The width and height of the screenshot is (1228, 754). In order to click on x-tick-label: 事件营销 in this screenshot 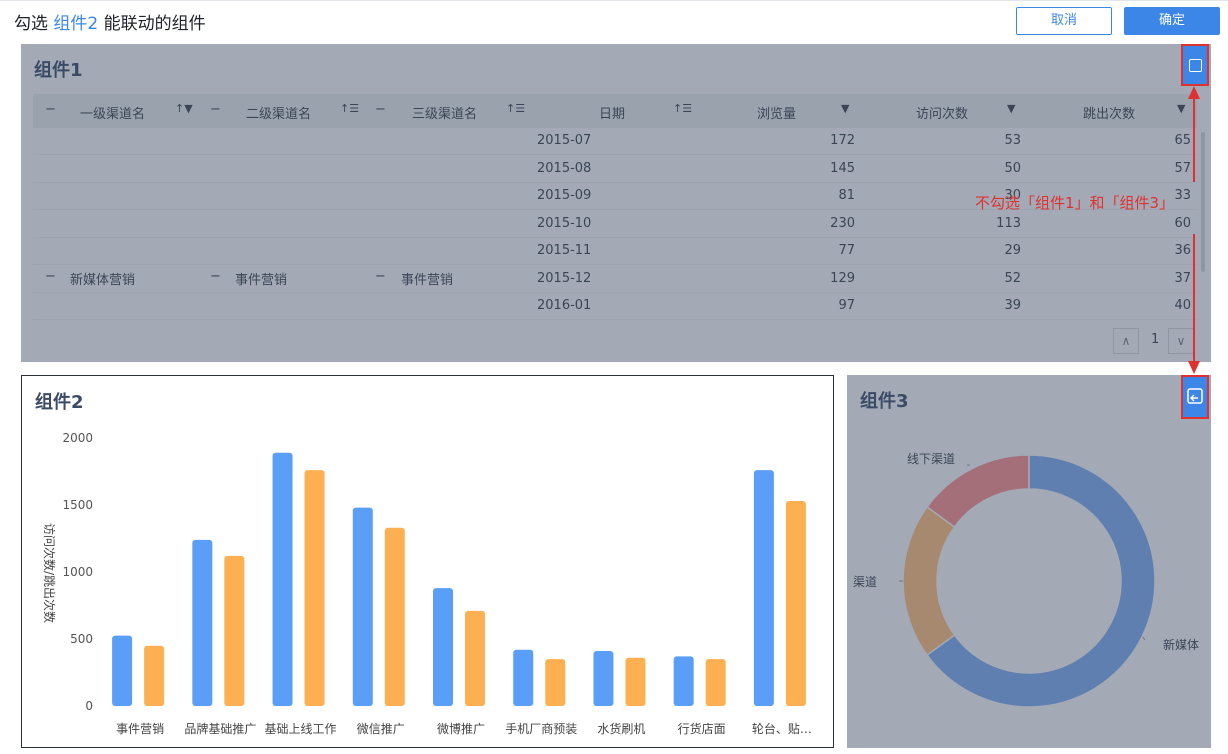, I will do `click(140, 729)`.